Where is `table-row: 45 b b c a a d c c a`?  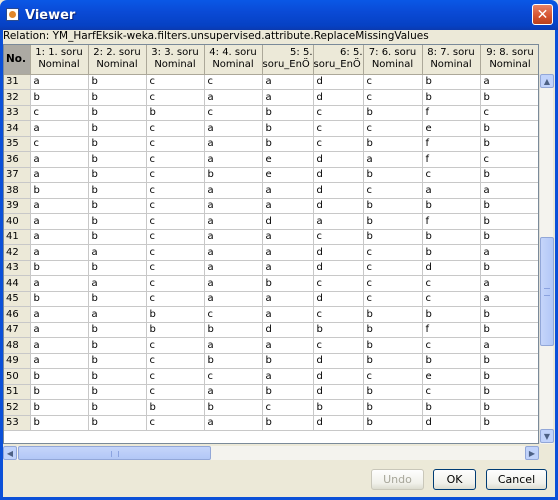
table-row: 45 b b c a a d c c a is located at coordinates (271, 299).